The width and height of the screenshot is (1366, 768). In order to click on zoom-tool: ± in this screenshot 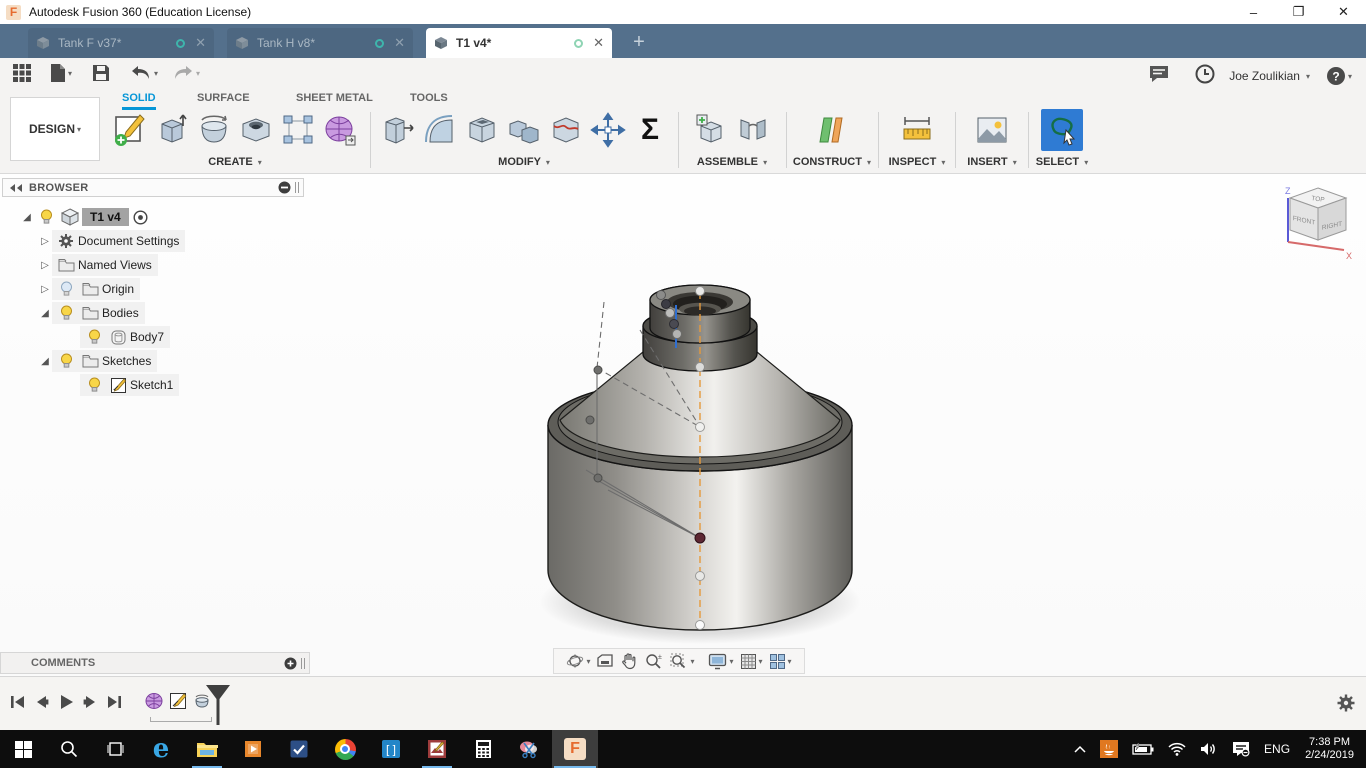, I will do `click(653, 661)`.